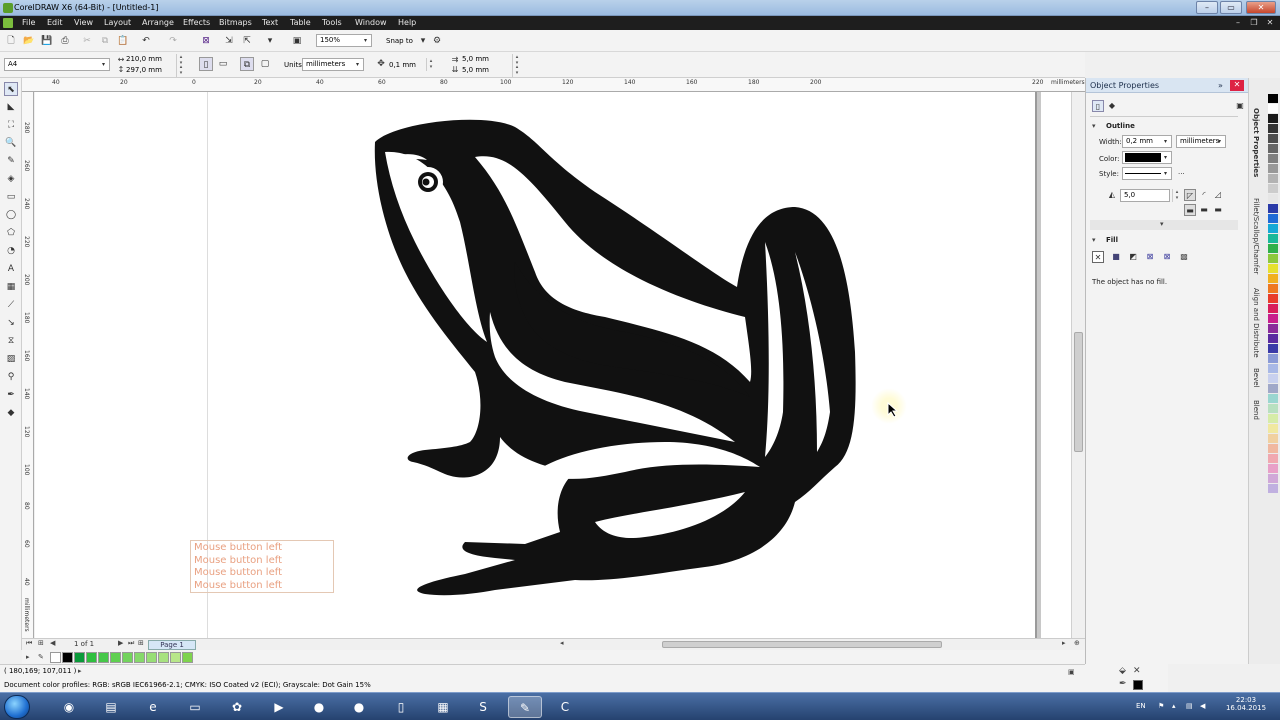  I want to click on print-icon: ⎙, so click(65, 41).